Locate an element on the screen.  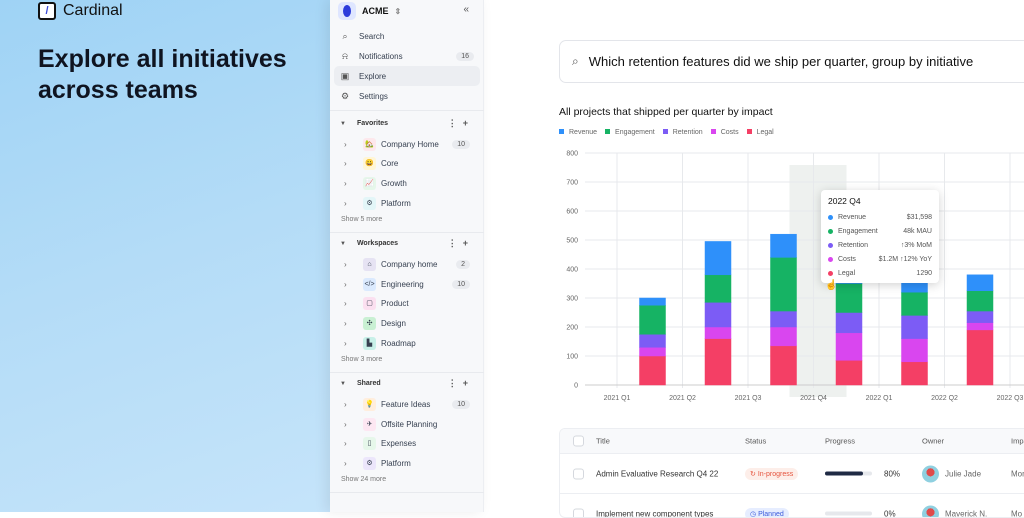
legend-item: Costs is located at coordinates (725, 132).